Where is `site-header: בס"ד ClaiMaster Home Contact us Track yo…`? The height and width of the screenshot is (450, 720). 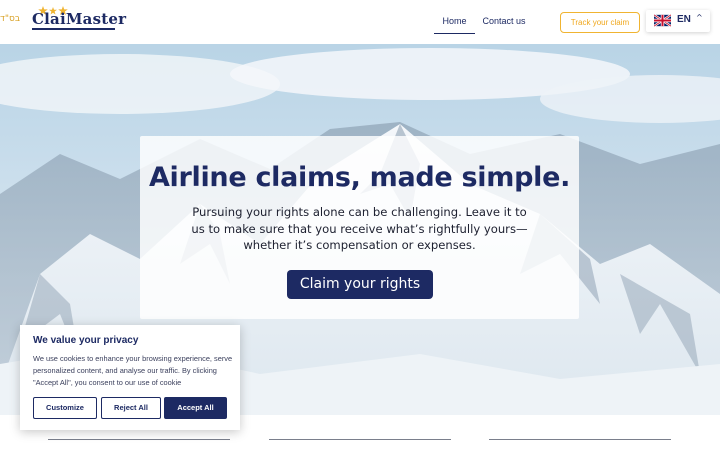 site-header: בס"ד ClaiMaster Home Contact us Track yo… is located at coordinates (360, 22).